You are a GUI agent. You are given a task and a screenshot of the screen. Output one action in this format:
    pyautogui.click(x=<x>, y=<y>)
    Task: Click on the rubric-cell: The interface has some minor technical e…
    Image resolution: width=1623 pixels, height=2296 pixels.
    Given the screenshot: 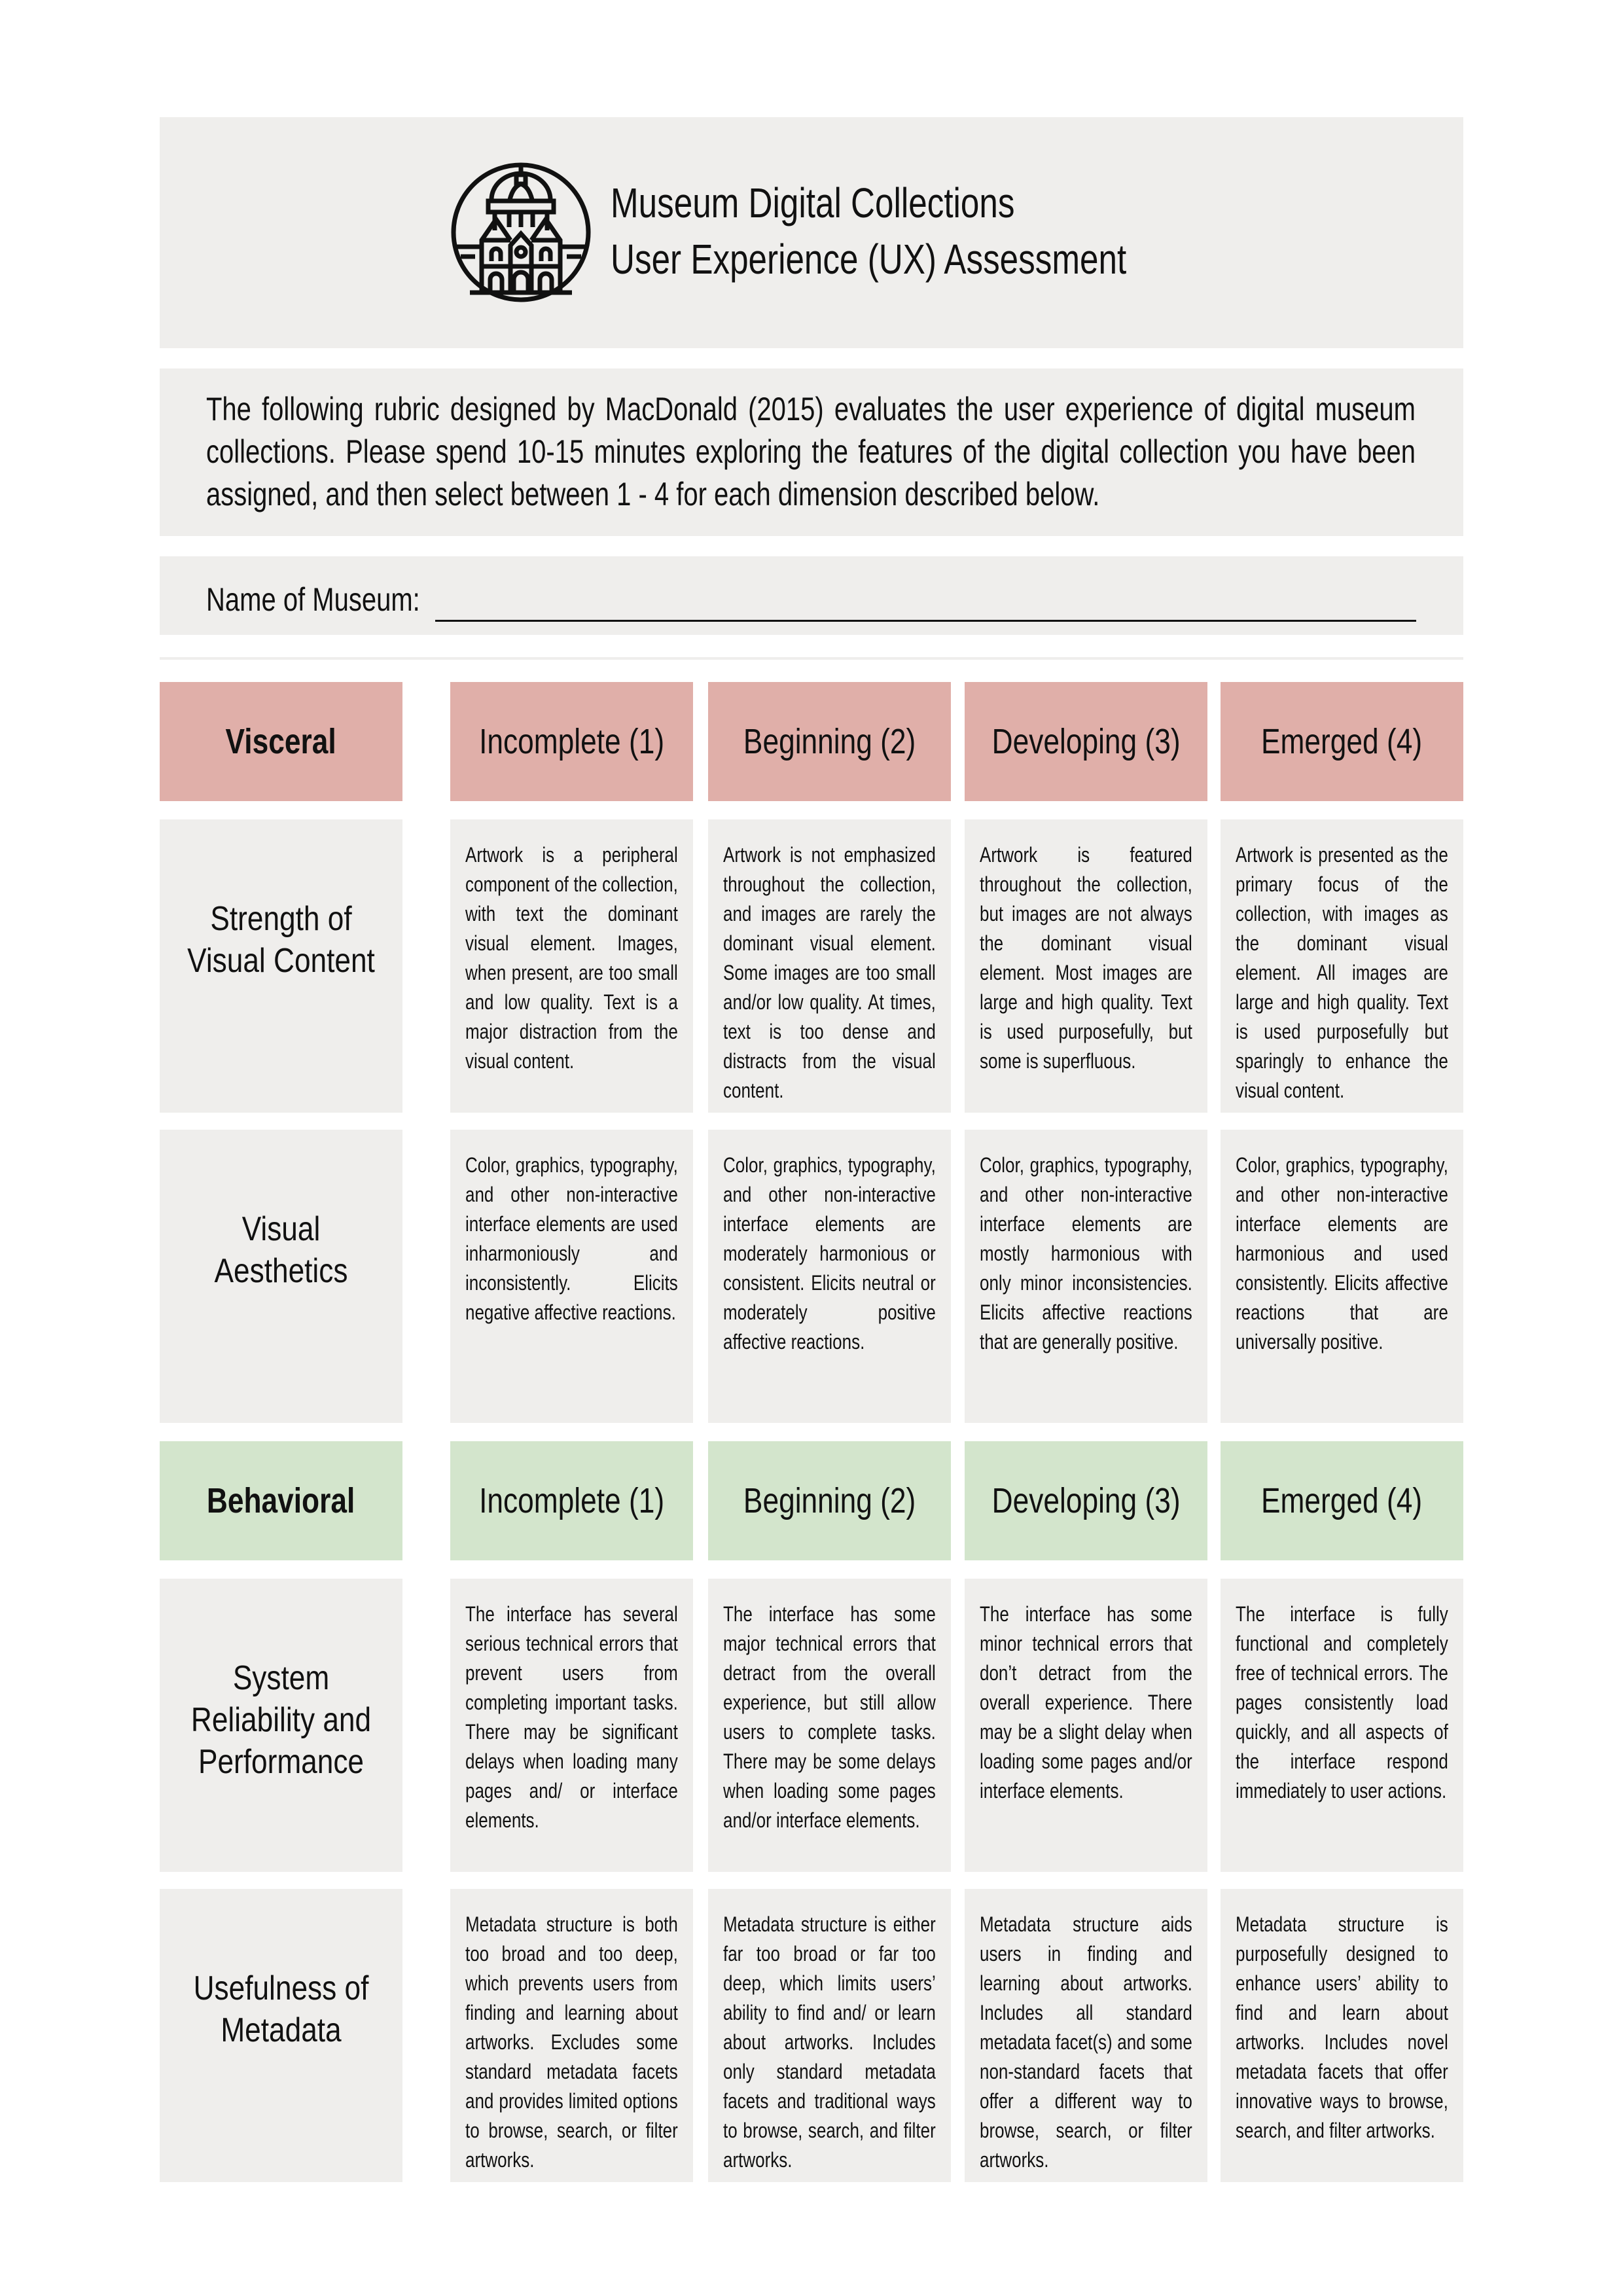 What is the action you would take?
    pyautogui.click(x=1086, y=1725)
    